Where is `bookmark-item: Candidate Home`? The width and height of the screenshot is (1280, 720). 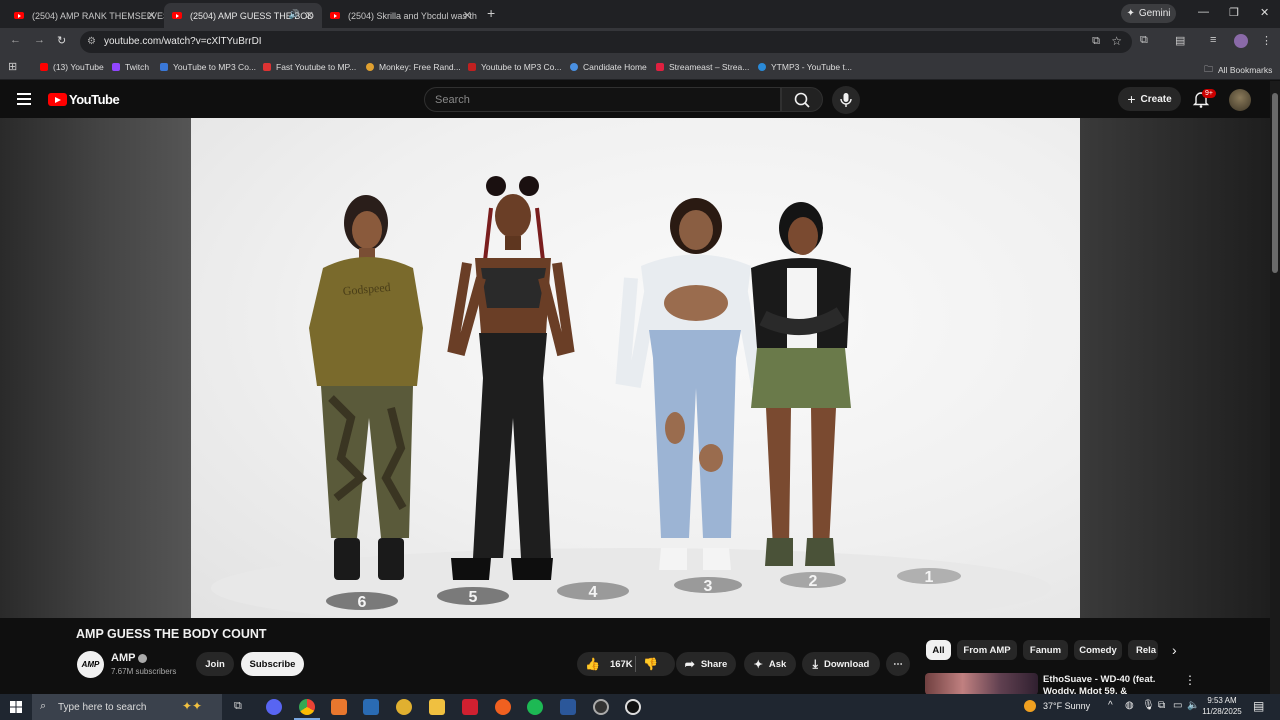
bookmark-item: Candidate Home is located at coordinates (608, 67).